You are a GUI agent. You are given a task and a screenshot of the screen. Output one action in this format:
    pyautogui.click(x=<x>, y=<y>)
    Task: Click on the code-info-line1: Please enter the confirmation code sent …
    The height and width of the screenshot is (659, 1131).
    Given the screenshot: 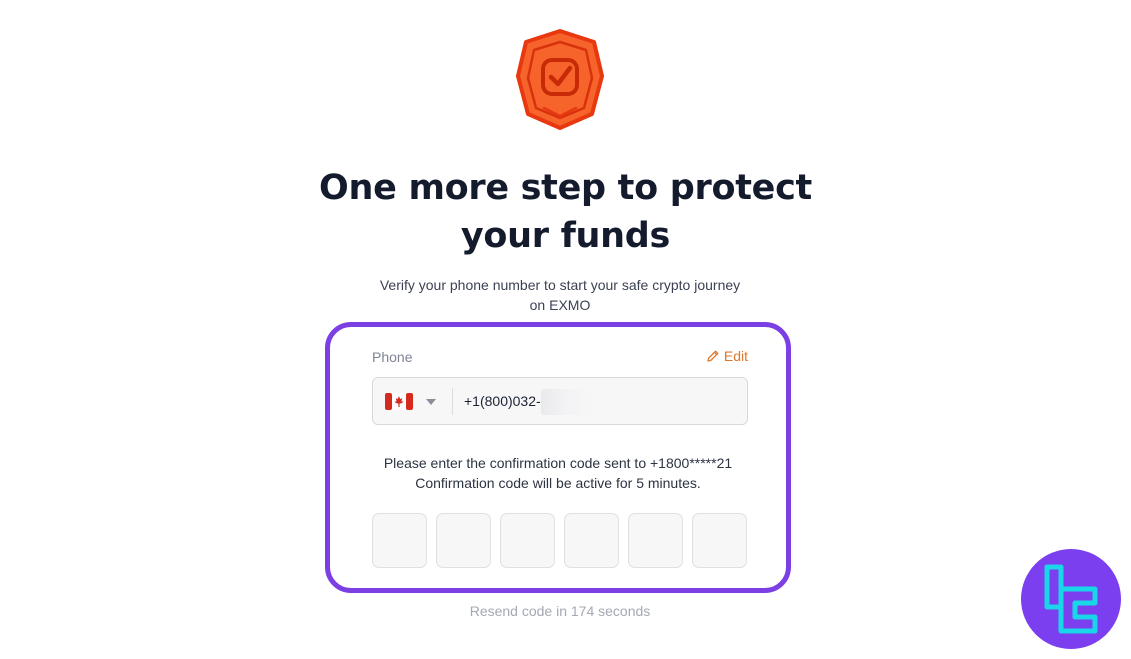 What is the action you would take?
    pyautogui.click(x=558, y=463)
    